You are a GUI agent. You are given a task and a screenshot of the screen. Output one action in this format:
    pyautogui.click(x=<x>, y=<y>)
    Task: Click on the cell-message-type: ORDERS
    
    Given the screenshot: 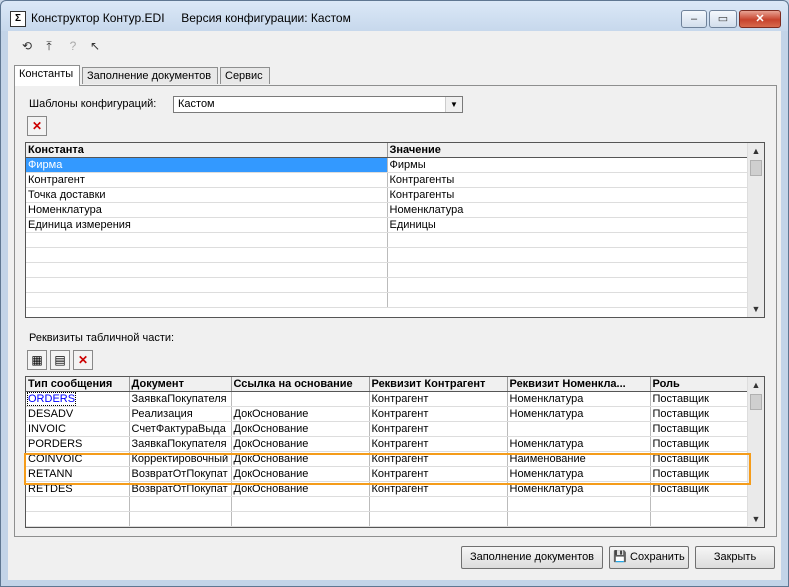 What is the action you would take?
    pyautogui.click(x=78, y=399)
    